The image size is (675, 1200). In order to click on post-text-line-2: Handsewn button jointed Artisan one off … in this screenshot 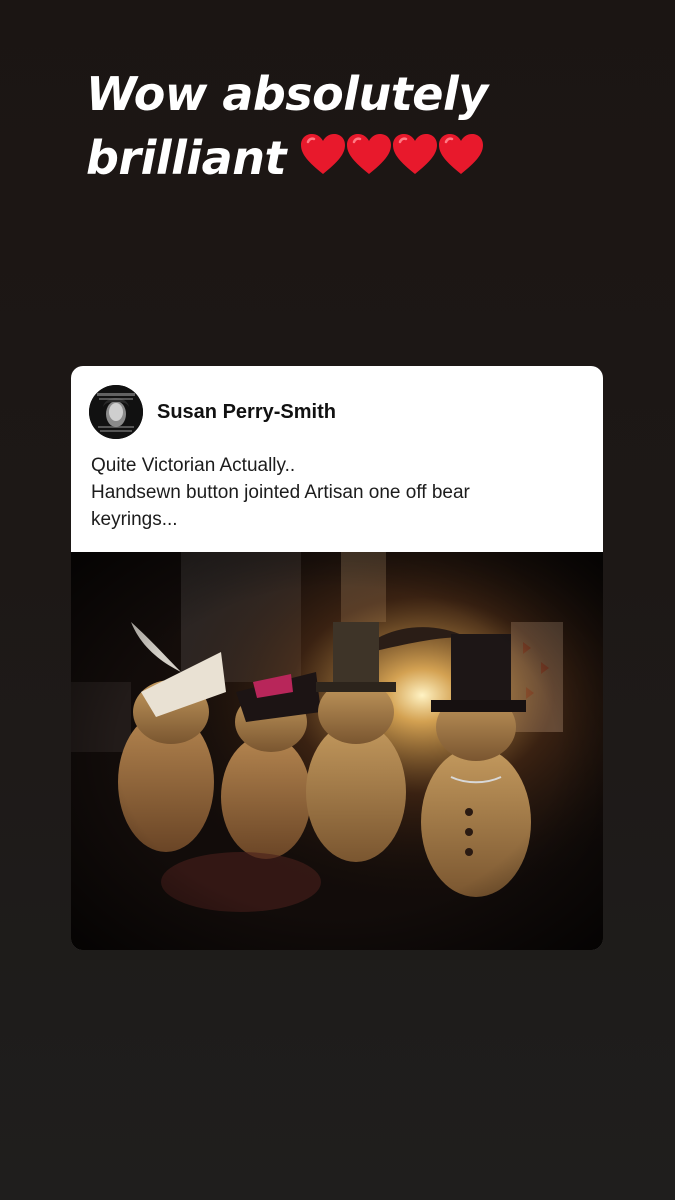, I will do `click(280, 492)`.